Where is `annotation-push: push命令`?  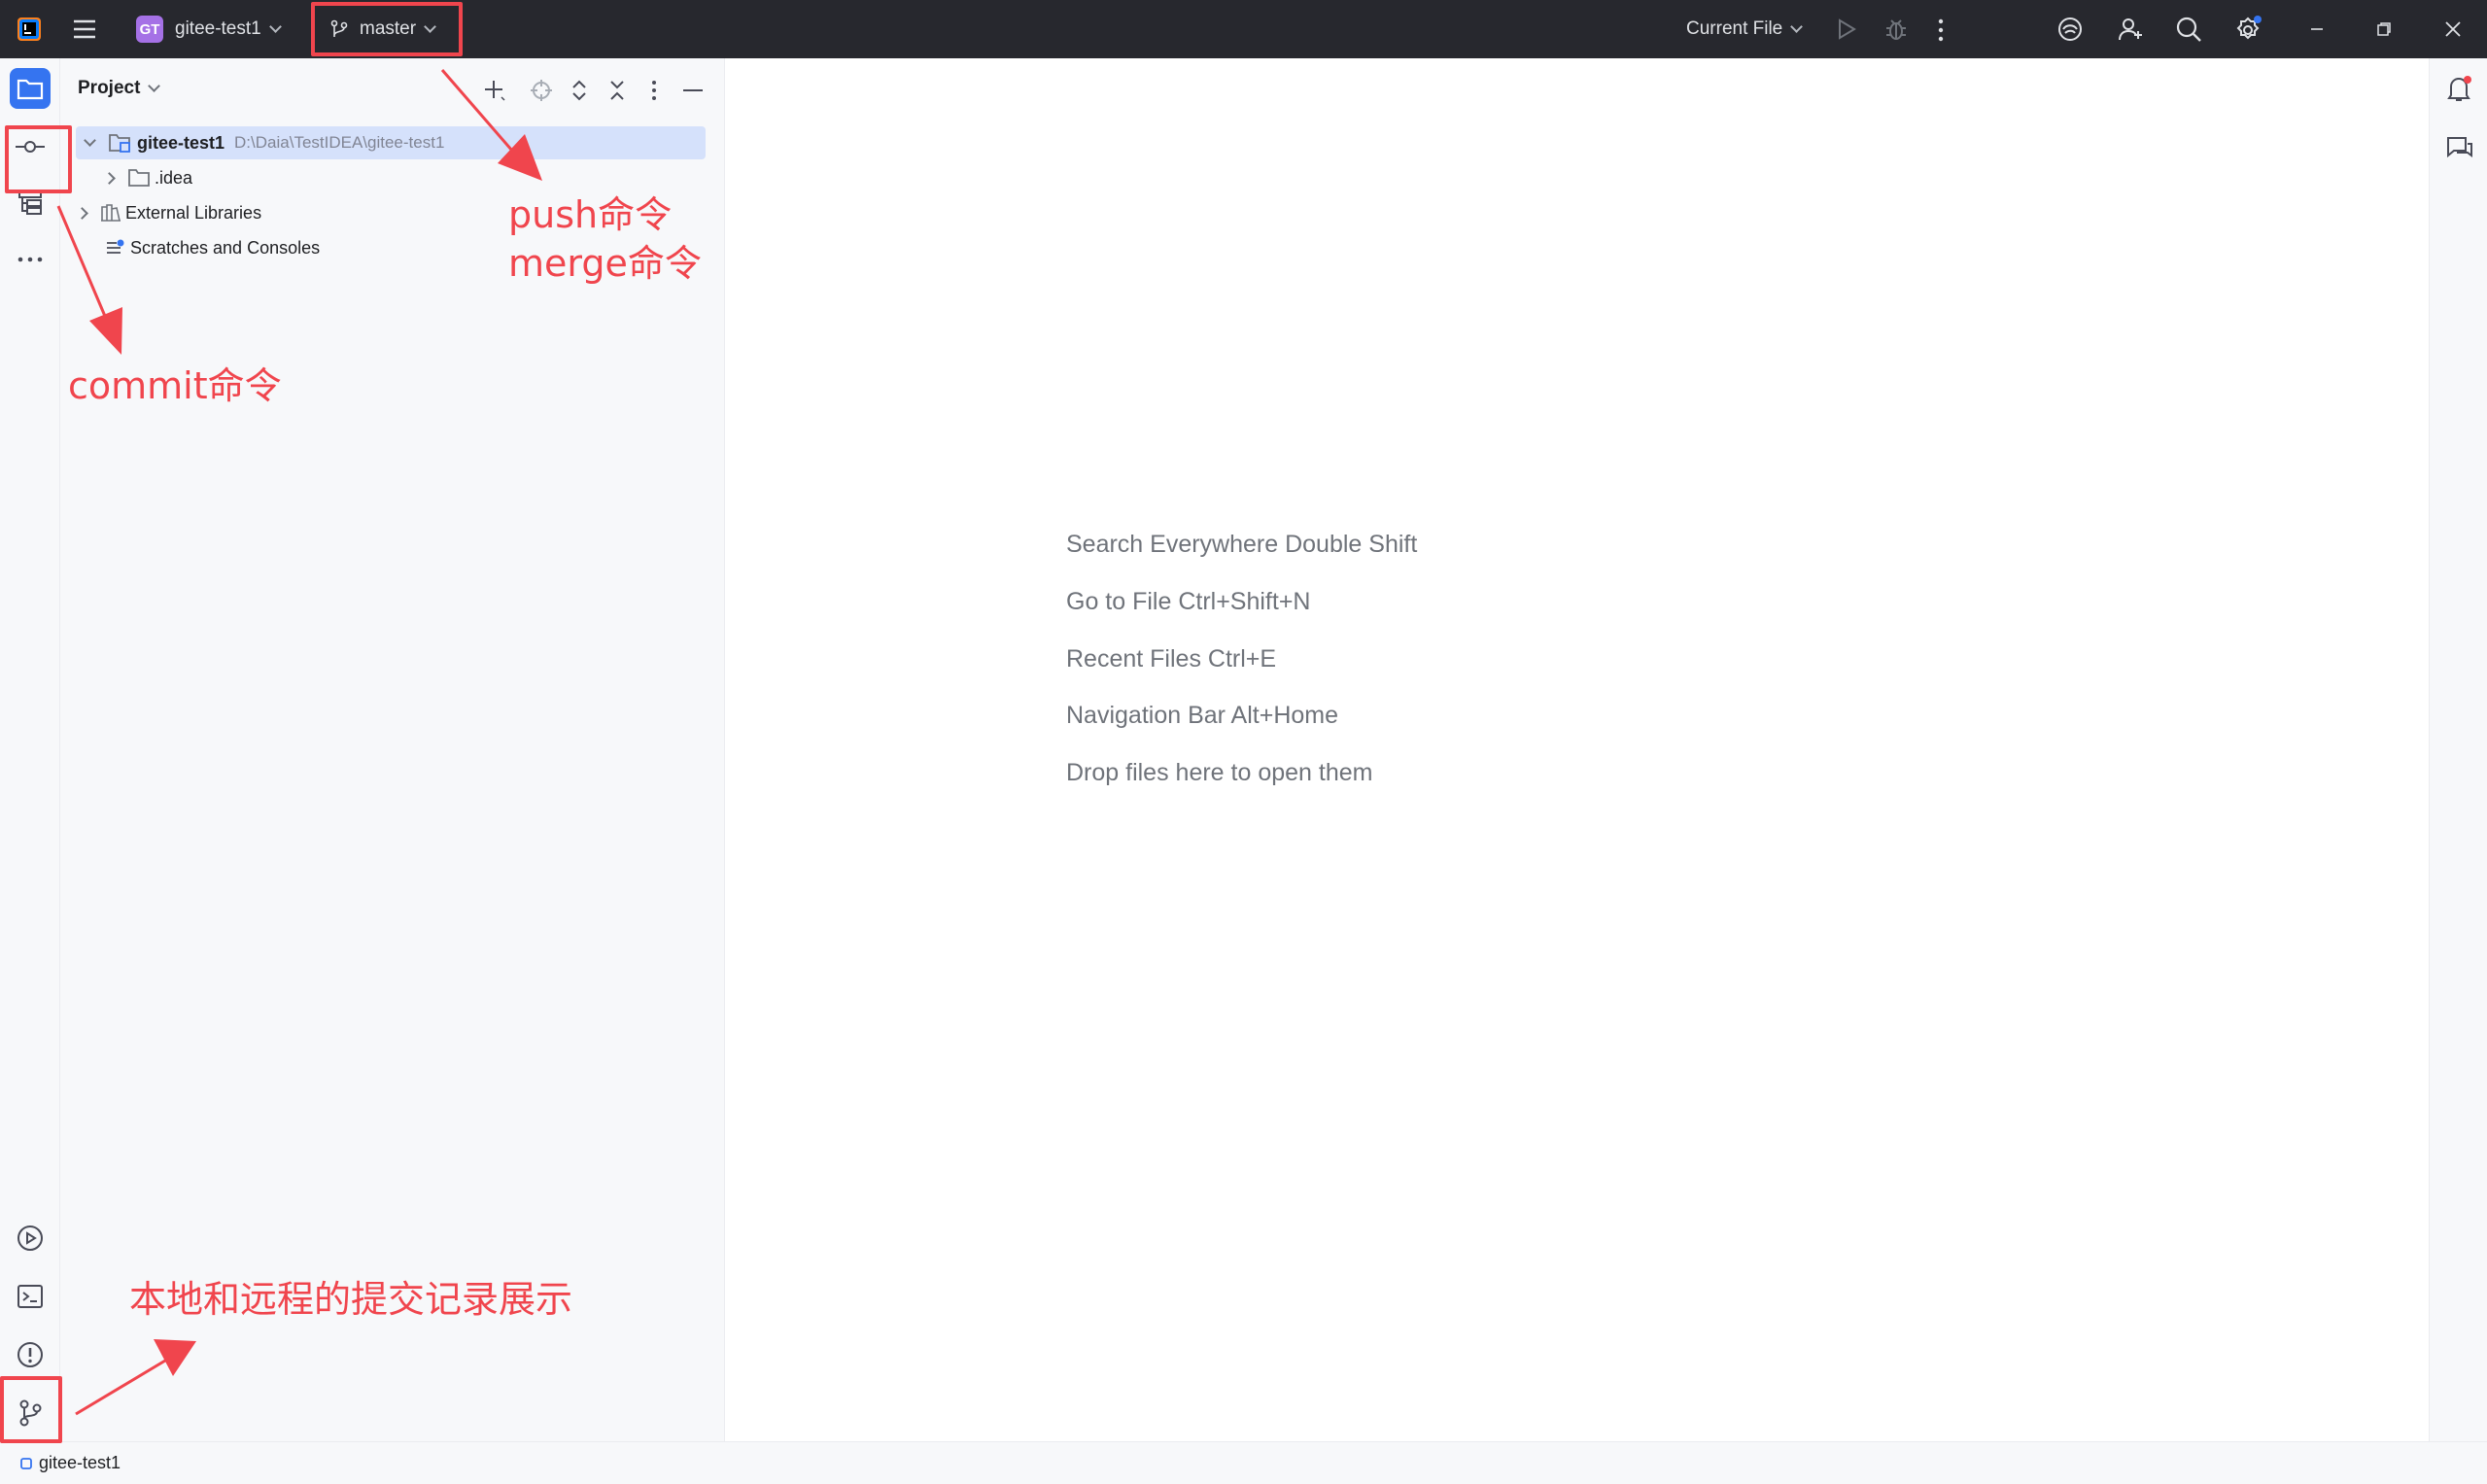
annotation-push: push命令 is located at coordinates (591, 214).